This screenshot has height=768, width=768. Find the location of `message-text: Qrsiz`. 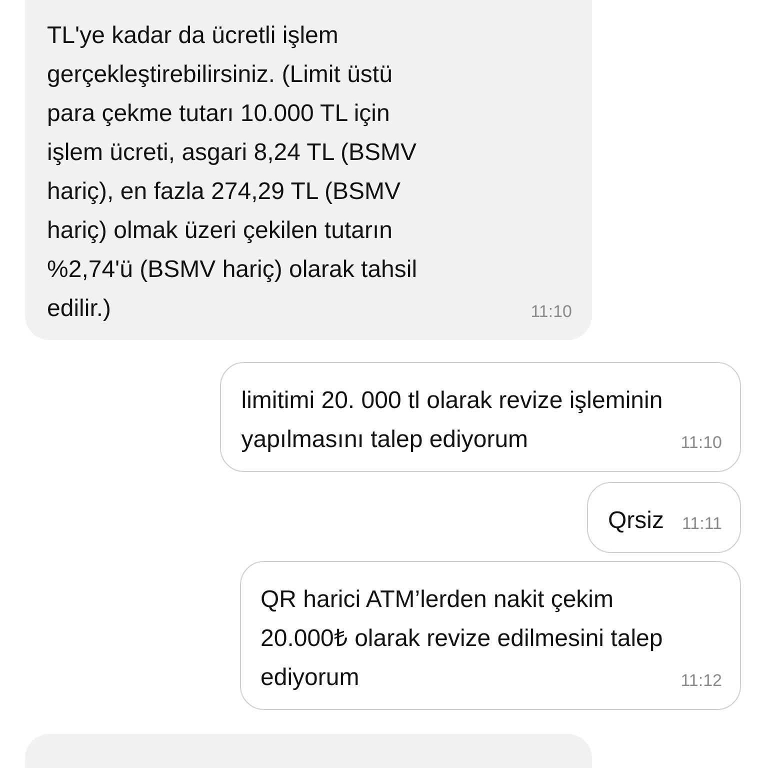

message-text: Qrsiz is located at coordinates (636, 521).